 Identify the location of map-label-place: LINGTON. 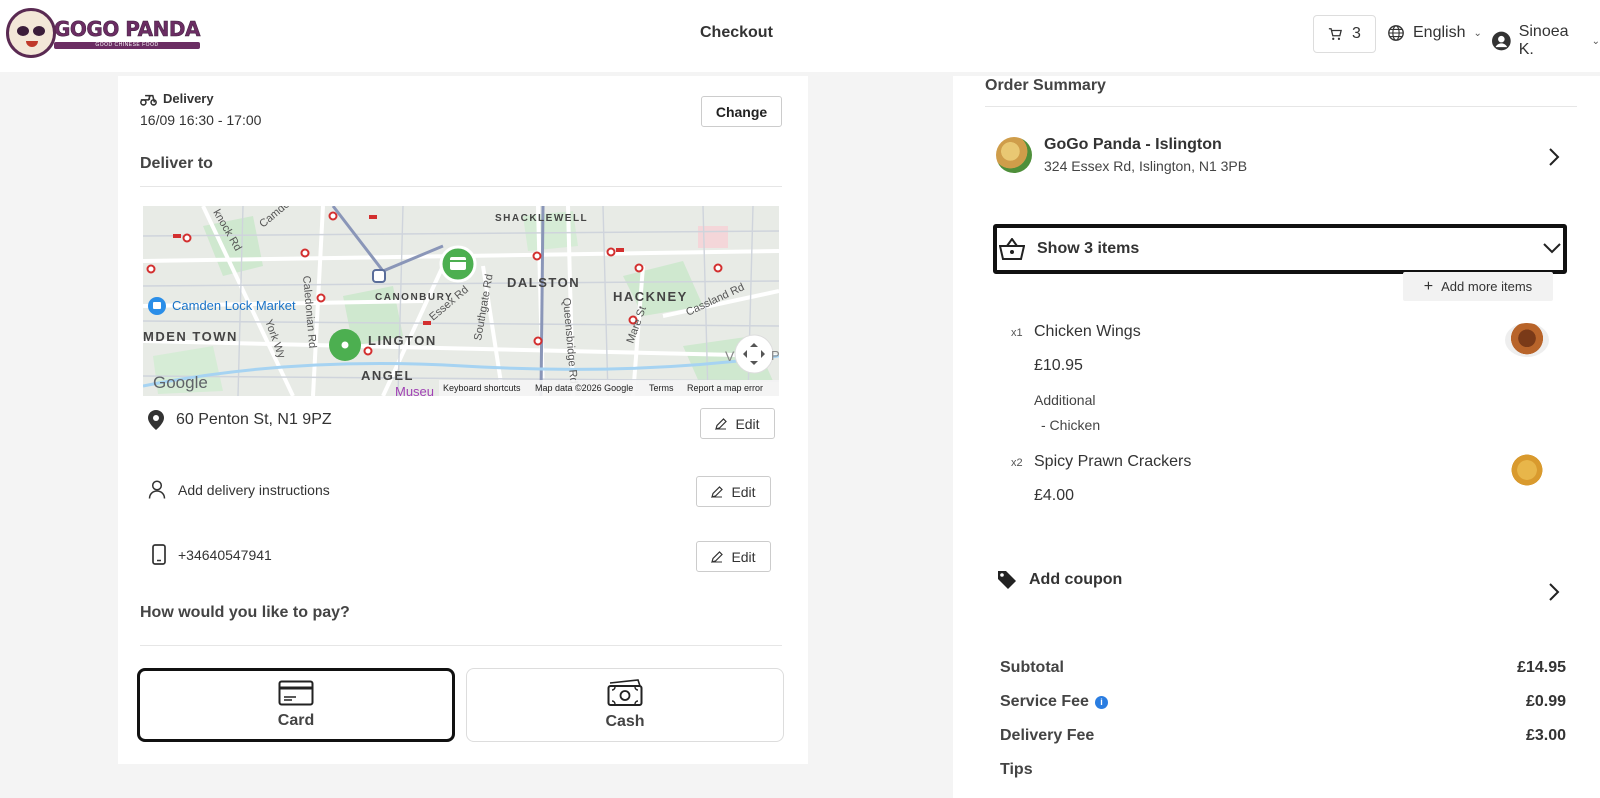
(402, 340).